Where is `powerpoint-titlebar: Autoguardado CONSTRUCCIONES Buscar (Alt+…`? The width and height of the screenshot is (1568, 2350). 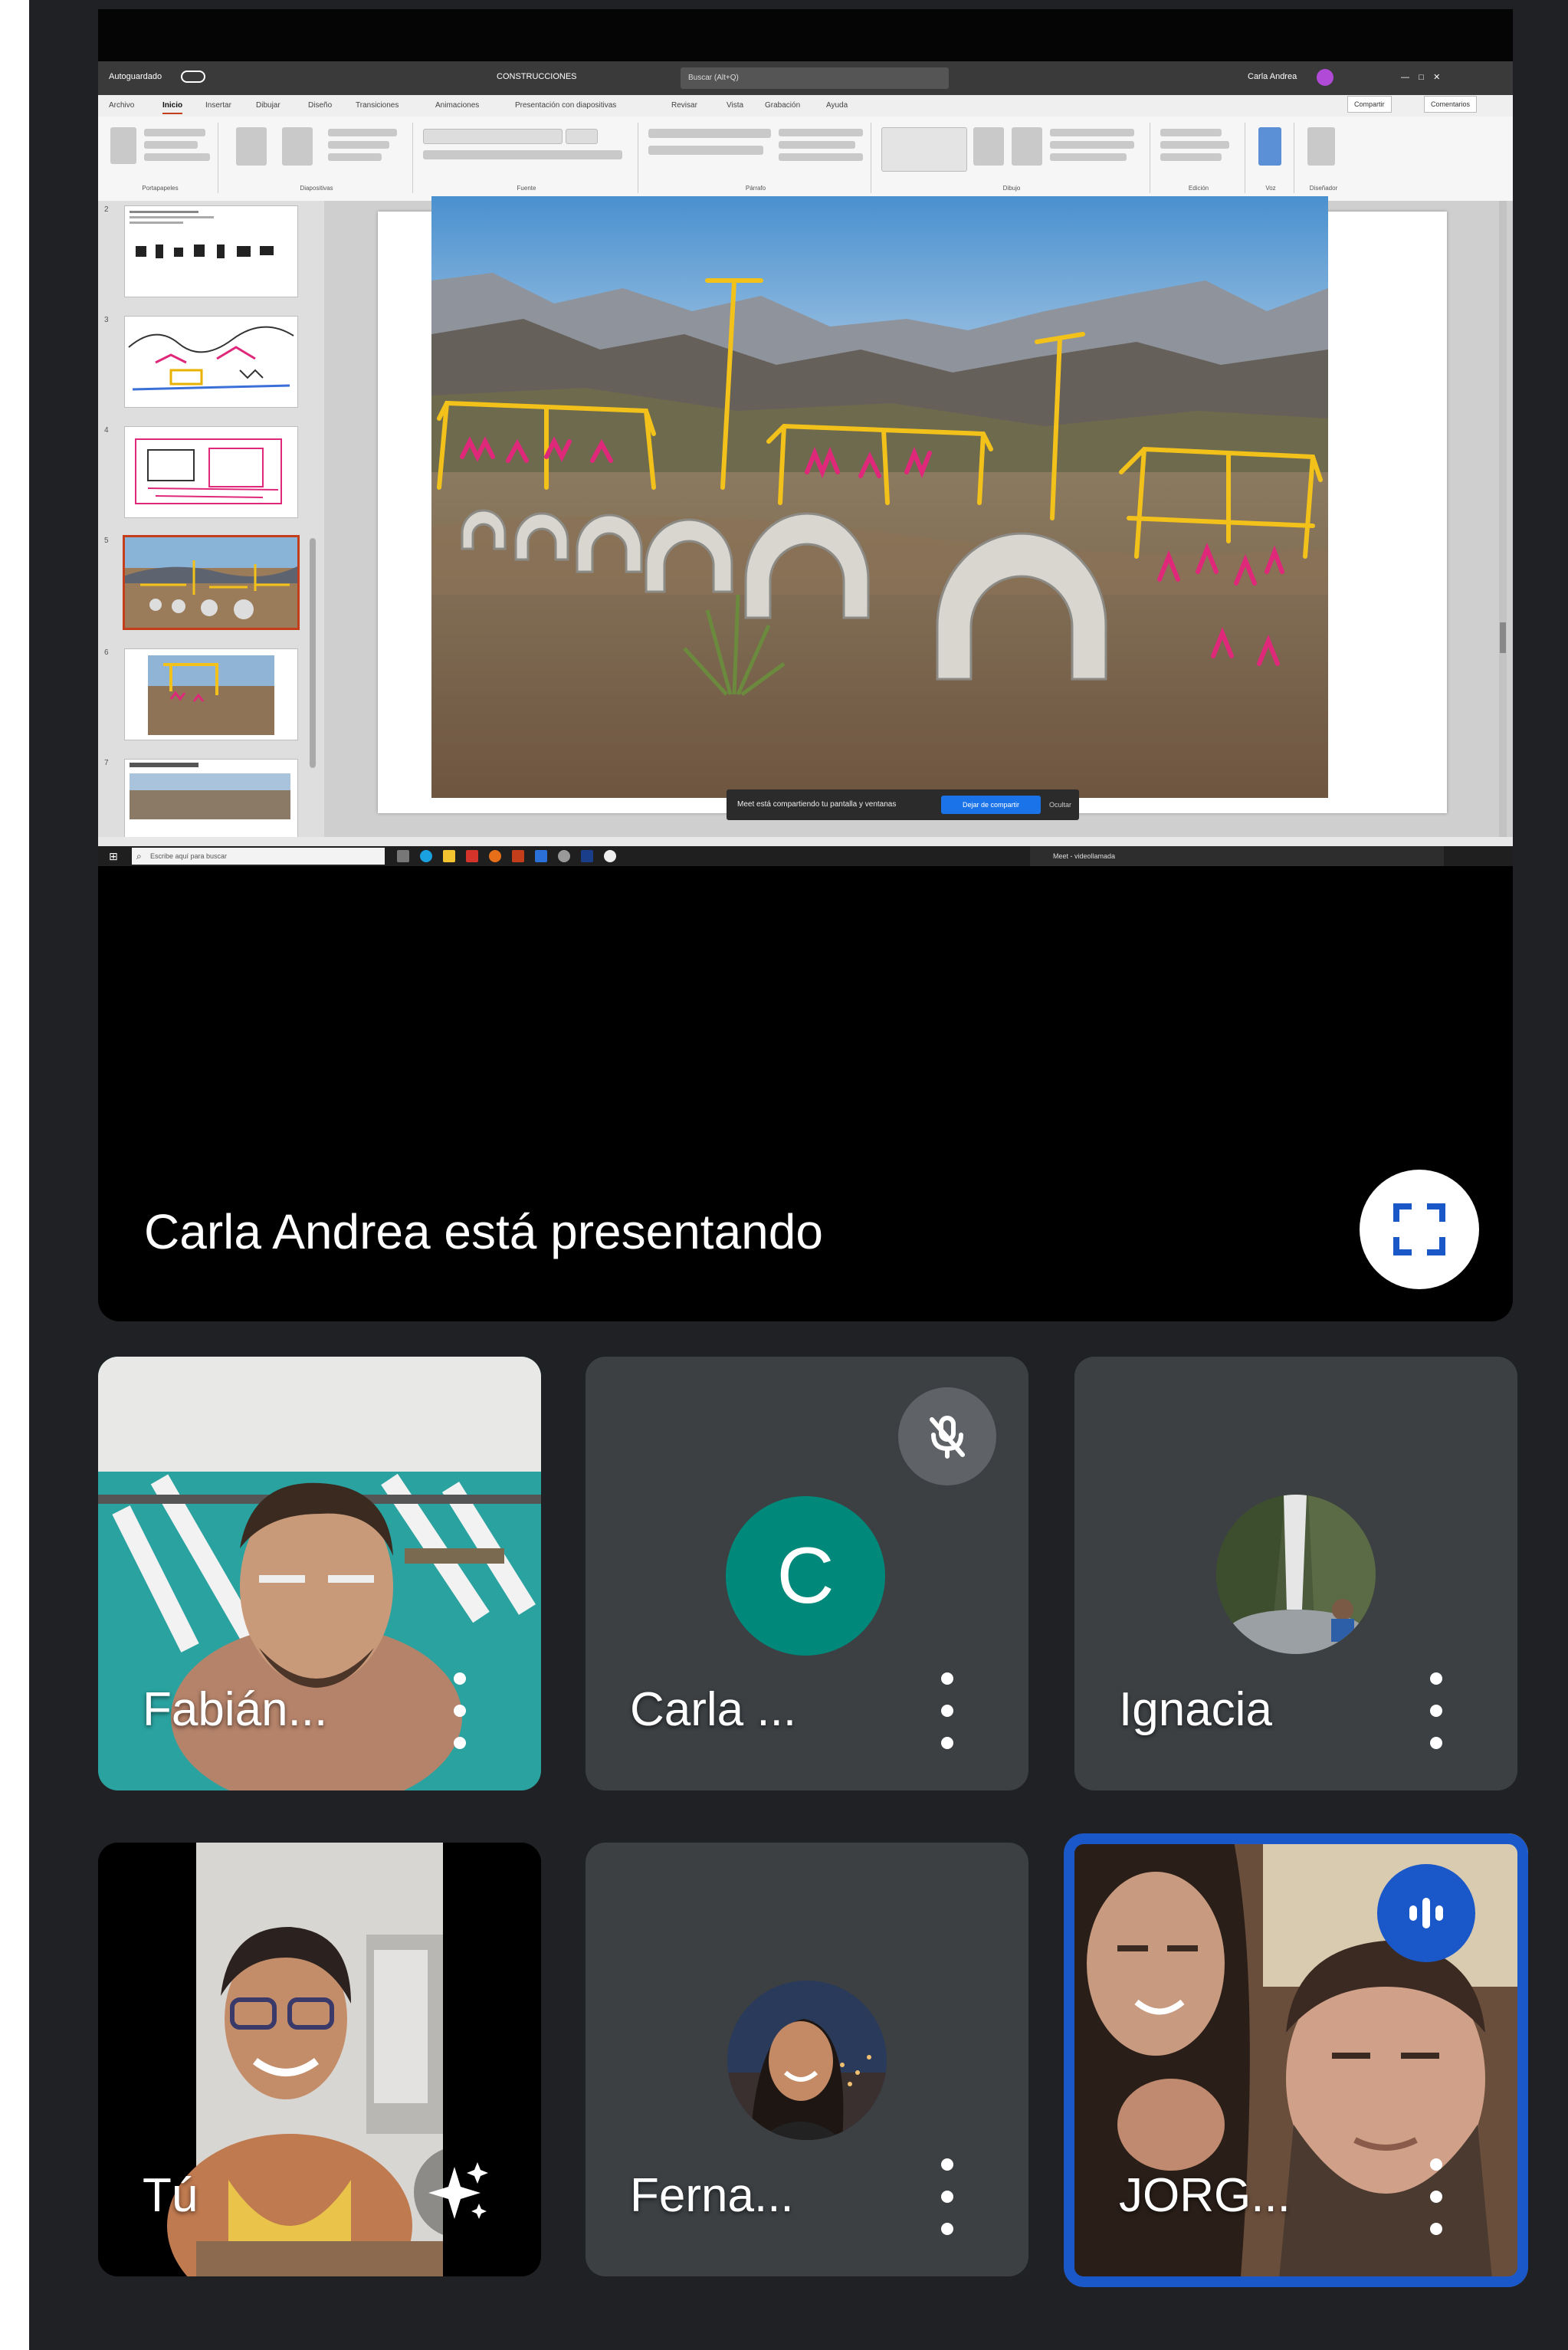 powerpoint-titlebar: Autoguardado CONSTRUCCIONES Buscar (Alt+… is located at coordinates (805, 78).